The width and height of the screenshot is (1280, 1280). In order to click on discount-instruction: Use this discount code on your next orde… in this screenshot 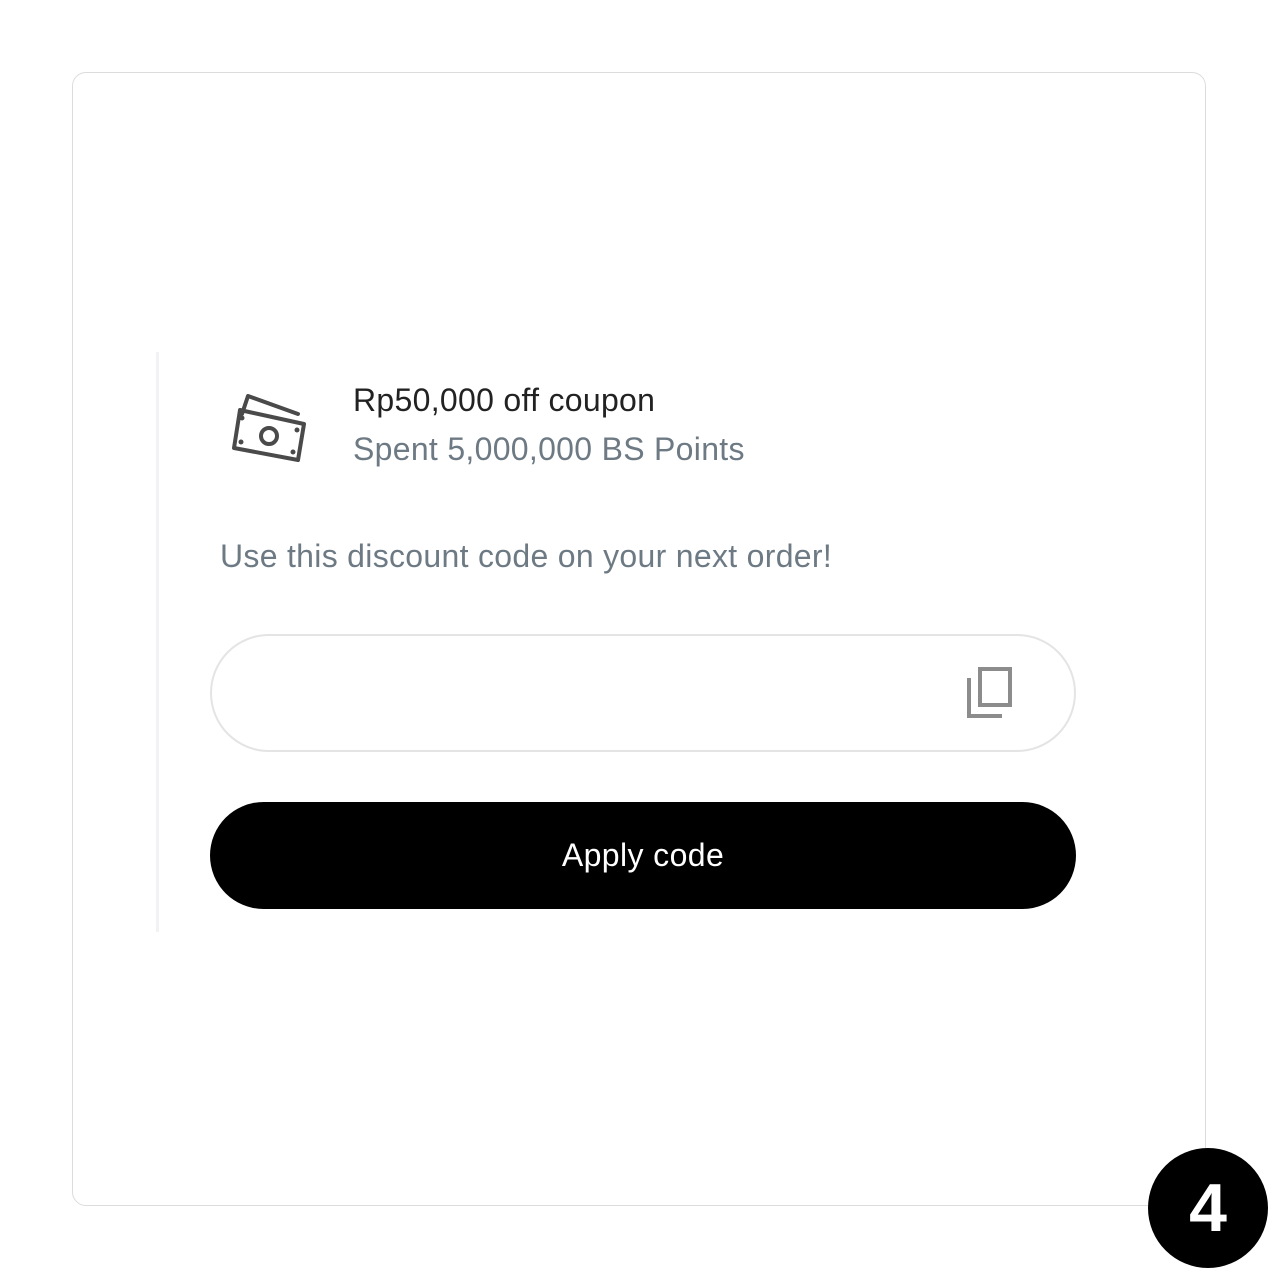, I will do `click(526, 556)`.